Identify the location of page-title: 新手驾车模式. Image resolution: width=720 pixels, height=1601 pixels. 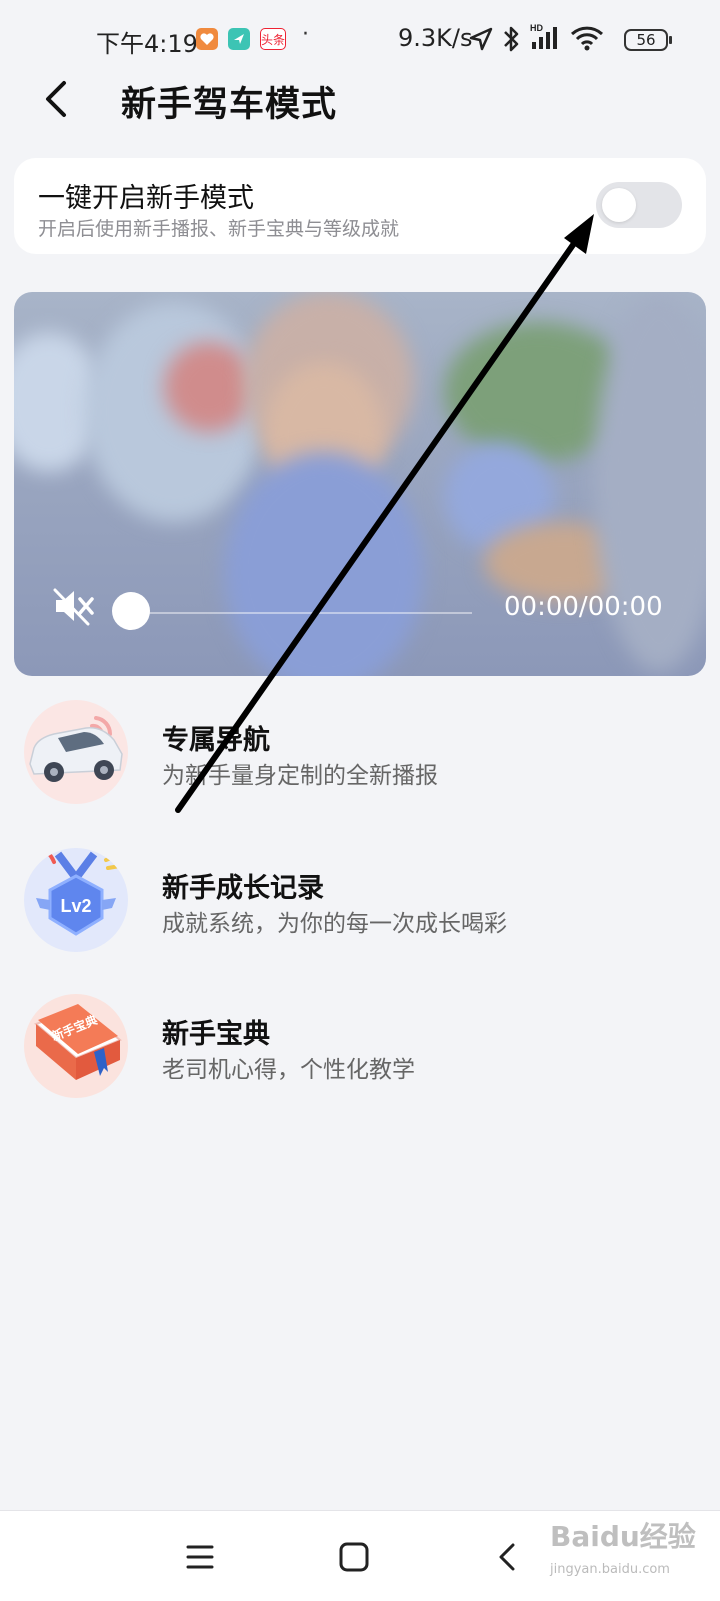
(229, 105).